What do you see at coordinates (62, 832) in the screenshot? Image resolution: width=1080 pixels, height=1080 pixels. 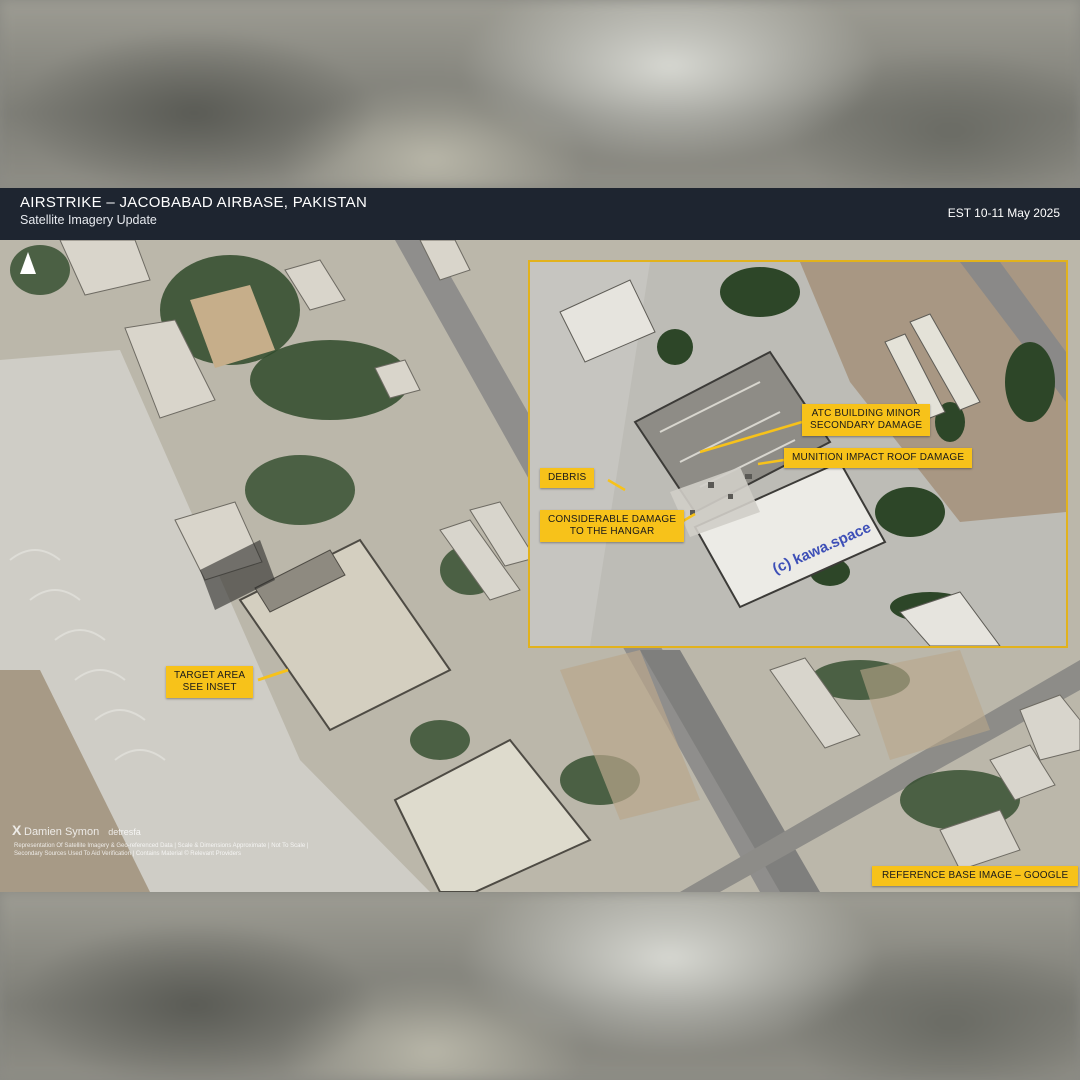 I see `author-name: Damien Symon` at bounding box center [62, 832].